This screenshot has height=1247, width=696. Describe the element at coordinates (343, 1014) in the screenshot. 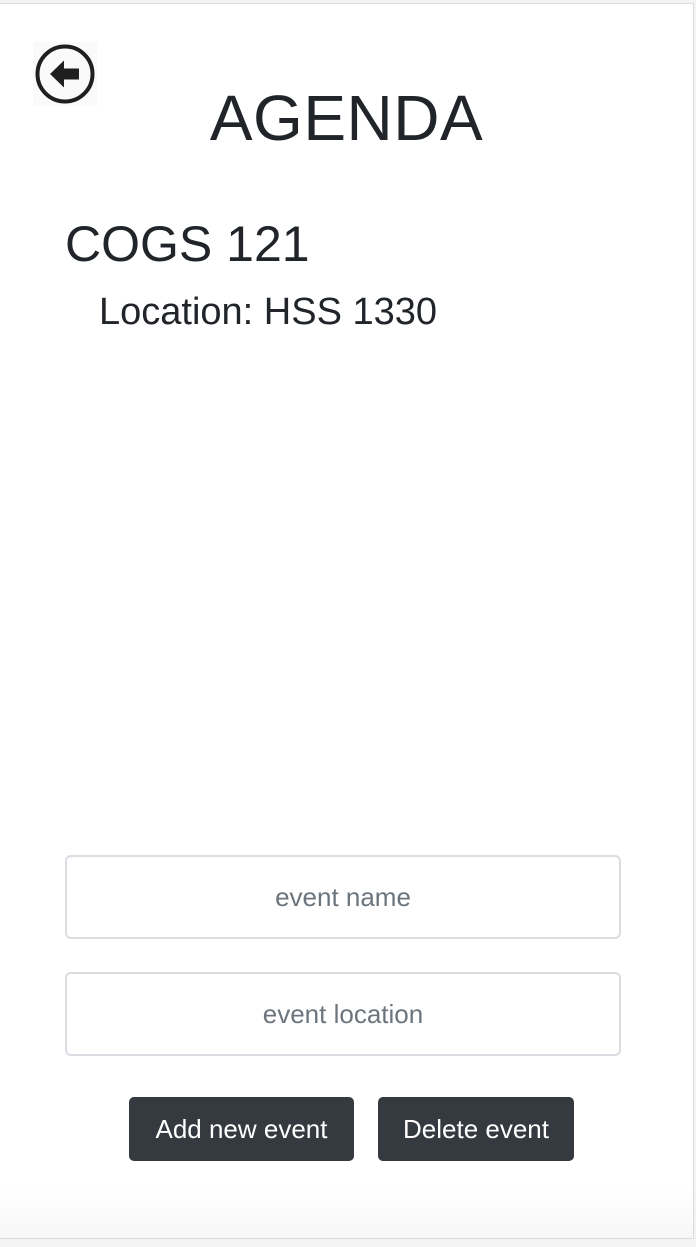

I see `event-location-input` at that location.